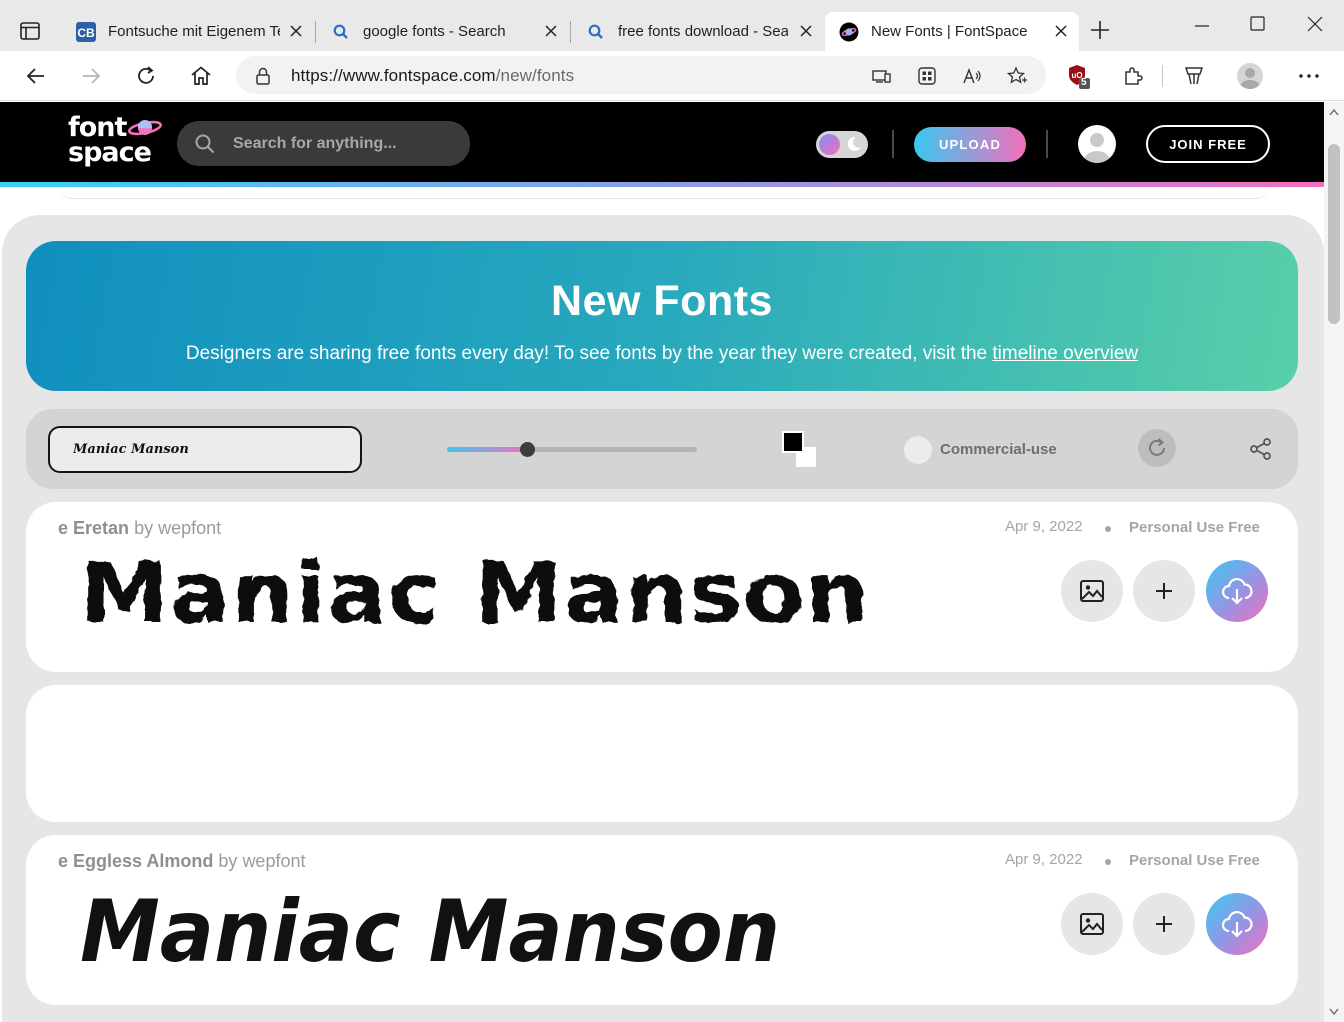  What do you see at coordinates (1261, 449) in the screenshot?
I see `share-icon` at bounding box center [1261, 449].